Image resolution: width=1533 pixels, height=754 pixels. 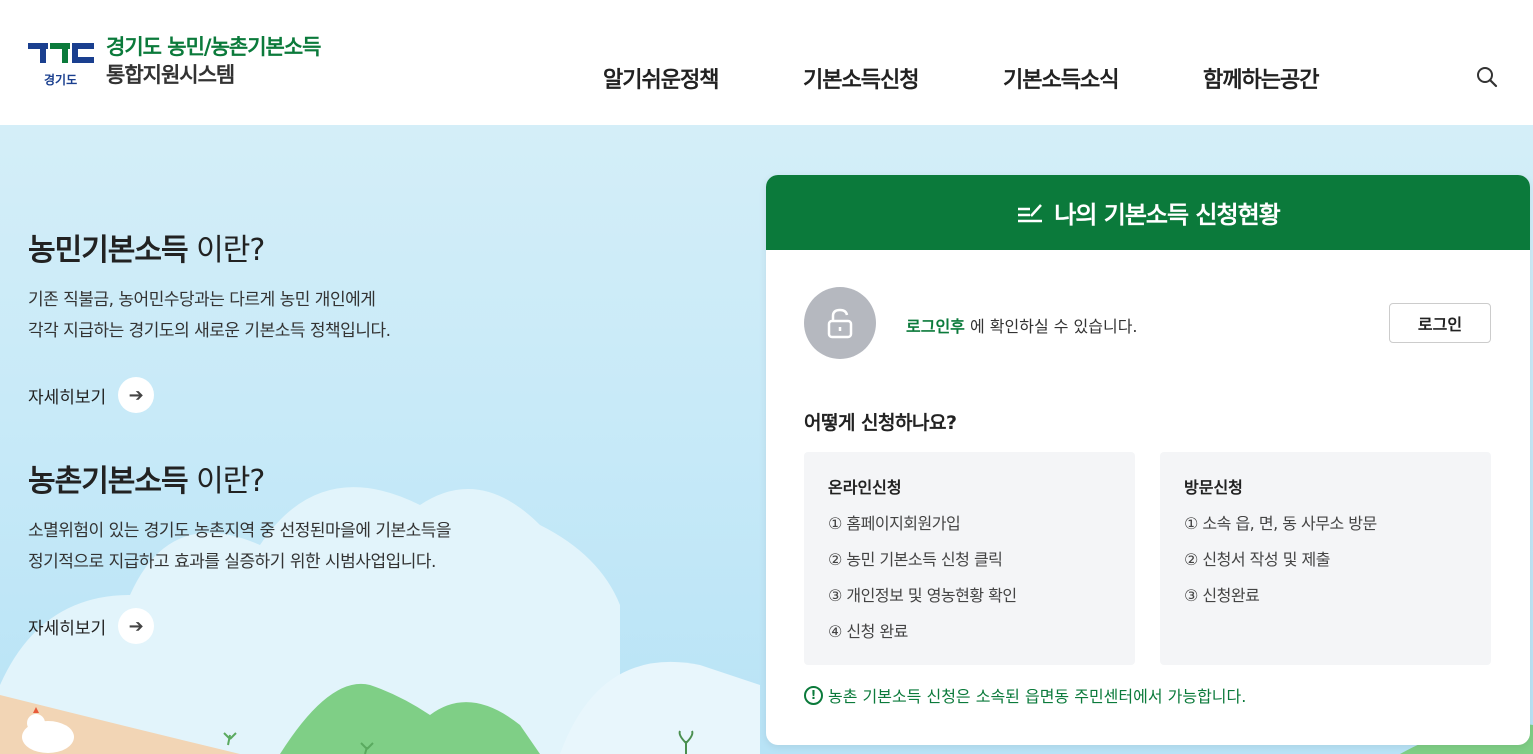 What do you see at coordinates (868, 631) in the screenshot?
I see `online-step: ④ 신청 완료` at bounding box center [868, 631].